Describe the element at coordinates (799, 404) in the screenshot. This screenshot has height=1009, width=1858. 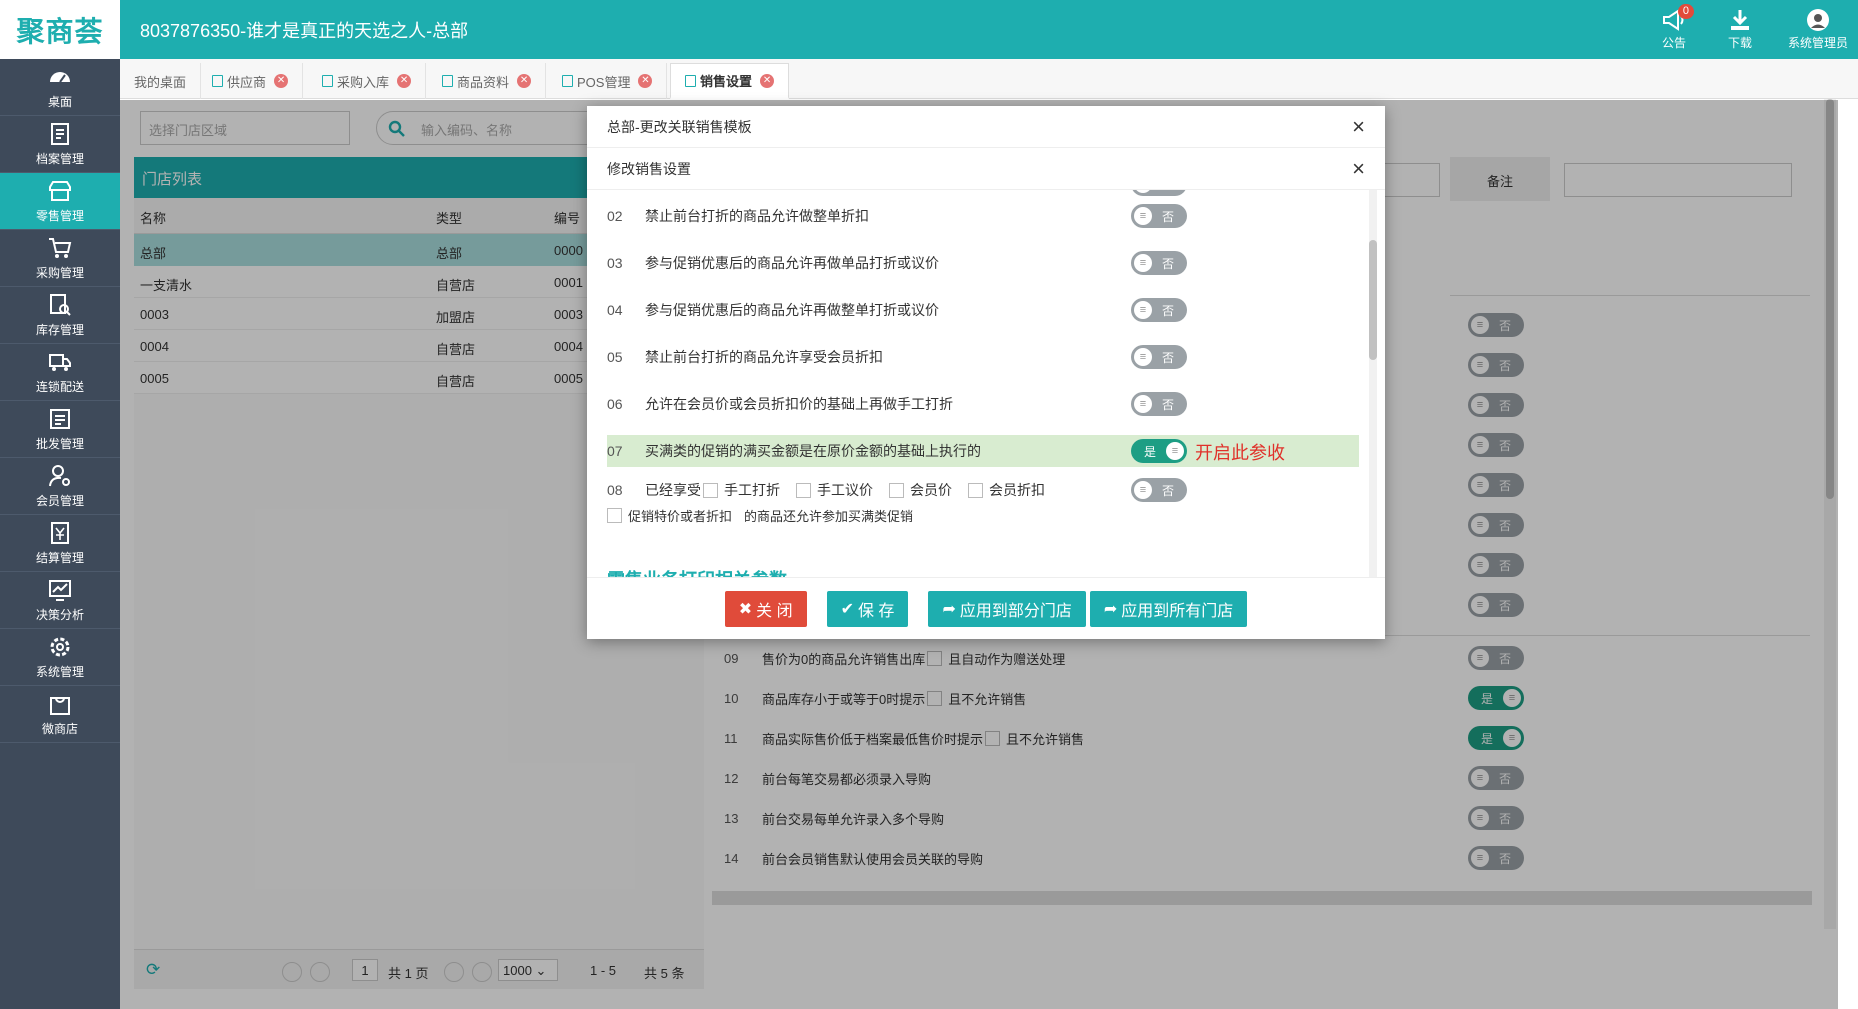
I see `setting-label: 允许在会员价或会员折扣价的基础上再做手工打折` at that location.